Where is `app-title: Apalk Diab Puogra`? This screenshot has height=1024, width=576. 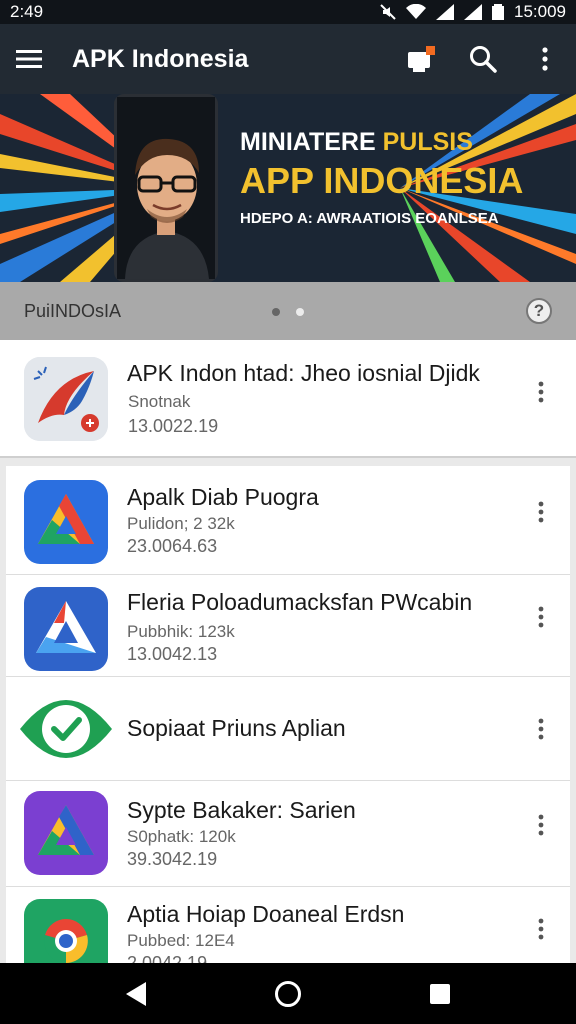 app-title: Apalk Diab Puogra is located at coordinates (223, 497).